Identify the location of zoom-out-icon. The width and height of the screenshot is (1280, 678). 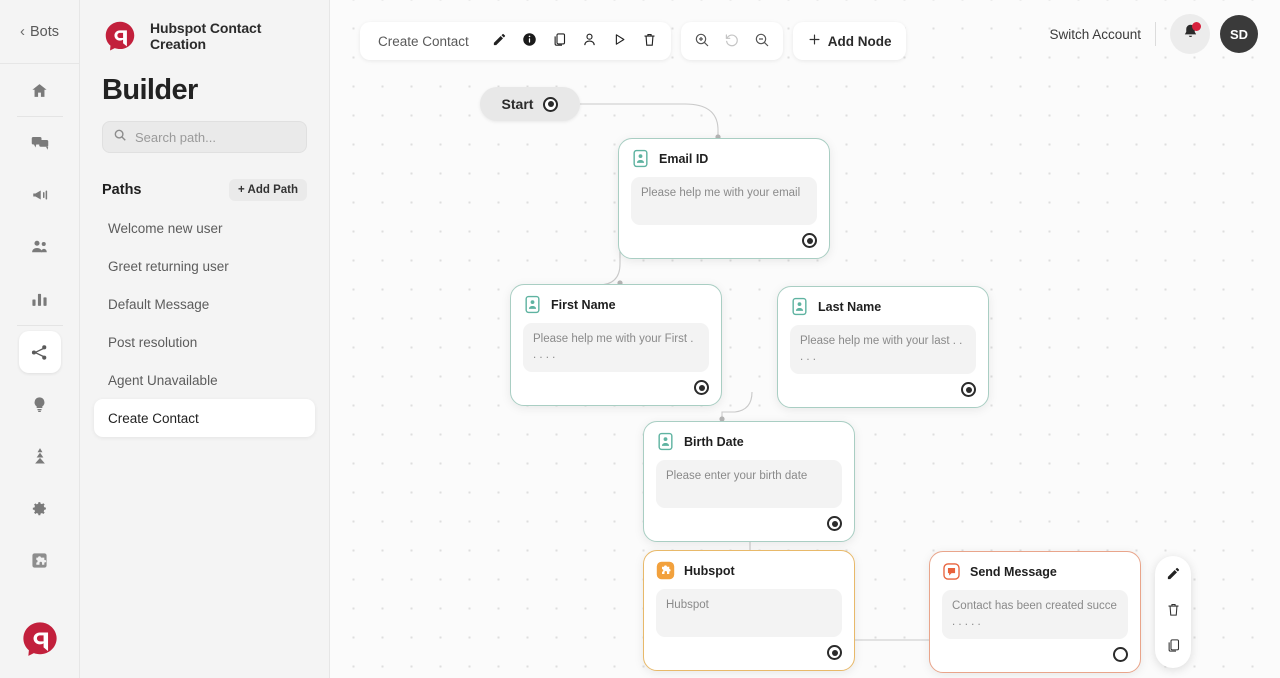
(762, 41).